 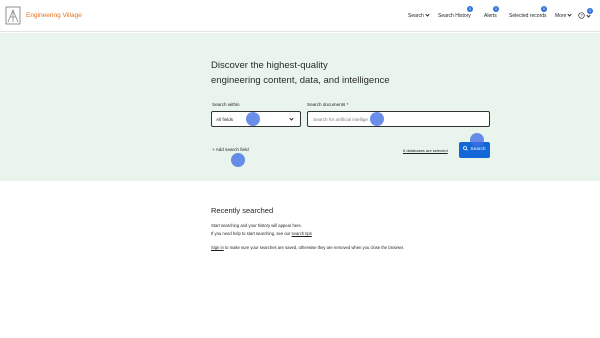 I want to click on nav-selected-records: Selected records, so click(x=528, y=16).